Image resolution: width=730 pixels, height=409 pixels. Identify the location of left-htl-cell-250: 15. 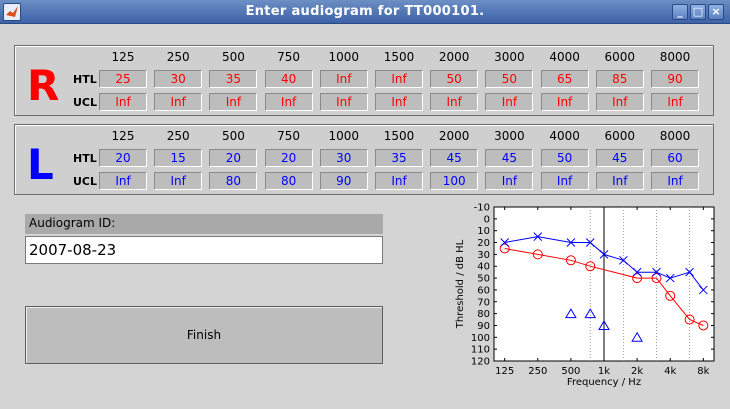
(178, 158).